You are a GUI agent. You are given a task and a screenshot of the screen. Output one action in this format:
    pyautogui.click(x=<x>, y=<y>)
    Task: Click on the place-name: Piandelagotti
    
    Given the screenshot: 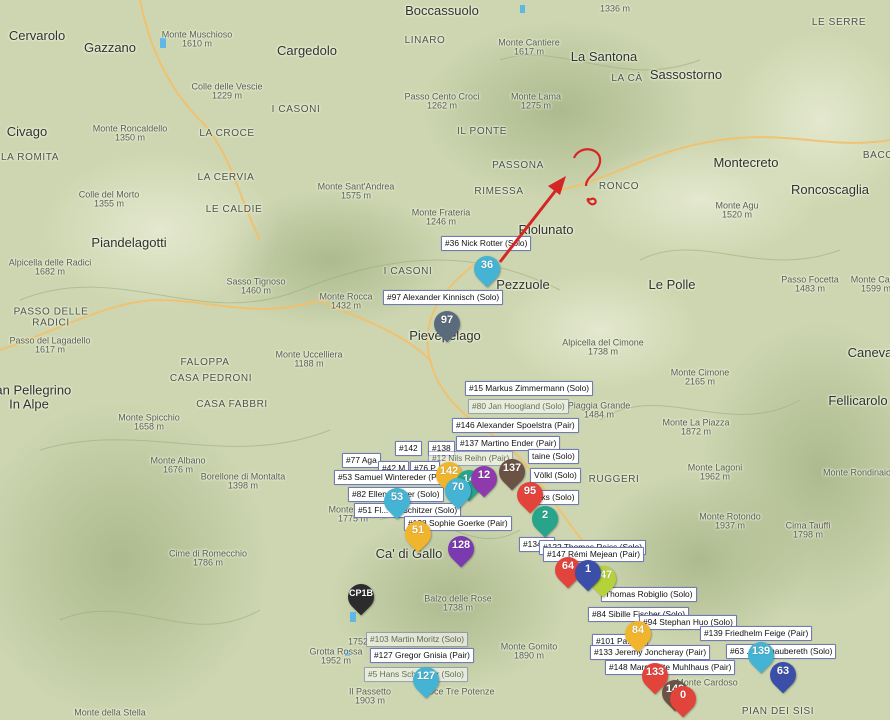 What is the action you would take?
    pyautogui.click(x=129, y=243)
    